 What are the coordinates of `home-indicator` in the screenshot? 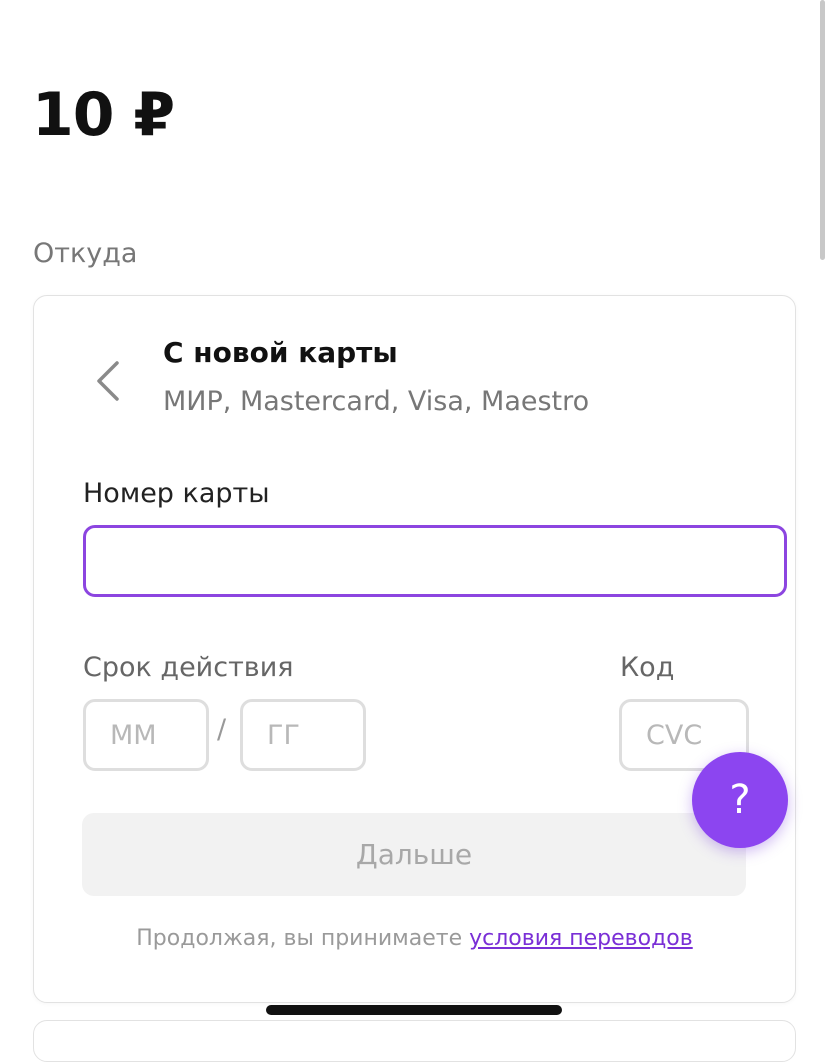 It's located at (414, 1010).